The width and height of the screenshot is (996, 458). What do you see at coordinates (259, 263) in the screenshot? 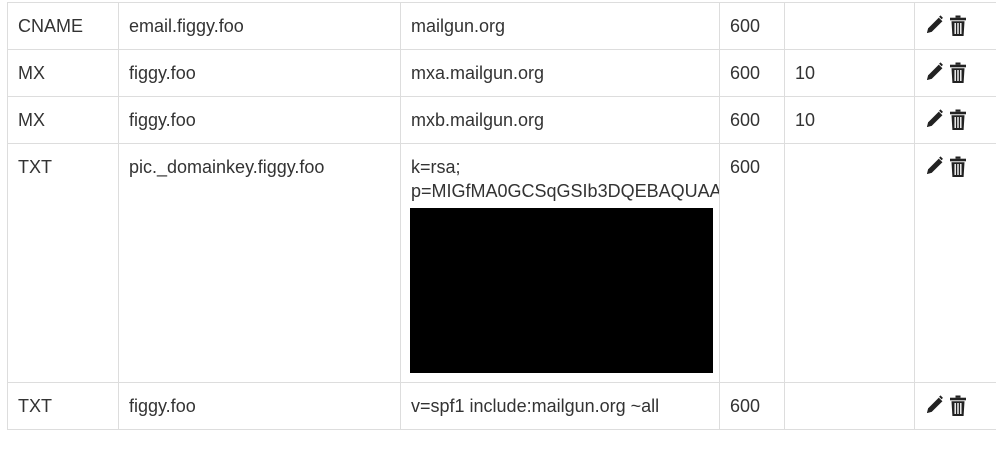
I see `record-host-cell: pic._domainkey.figgy.foo` at bounding box center [259, 263].